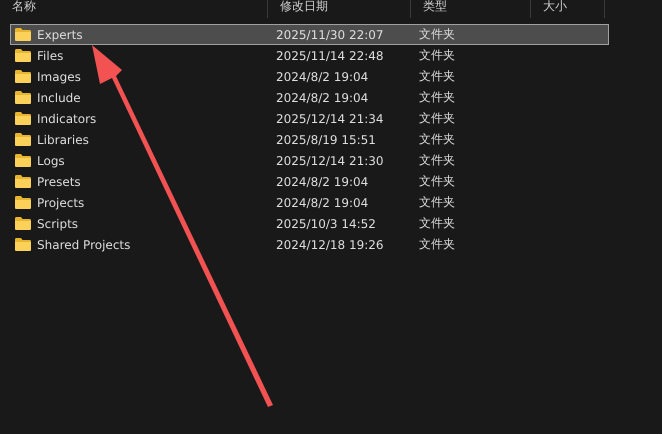 Image resolution: width=662 pixels, height=434 pixels. I want to click on file-row: Libraries 2025/8/19 15:51 文件夹, so click(309, 139).